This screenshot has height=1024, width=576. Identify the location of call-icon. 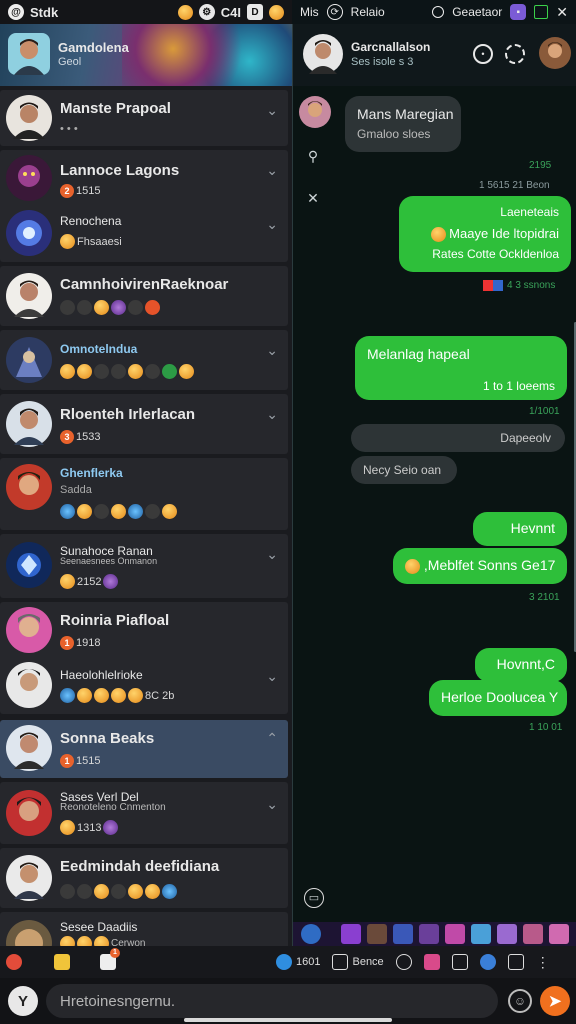
(515, 54).